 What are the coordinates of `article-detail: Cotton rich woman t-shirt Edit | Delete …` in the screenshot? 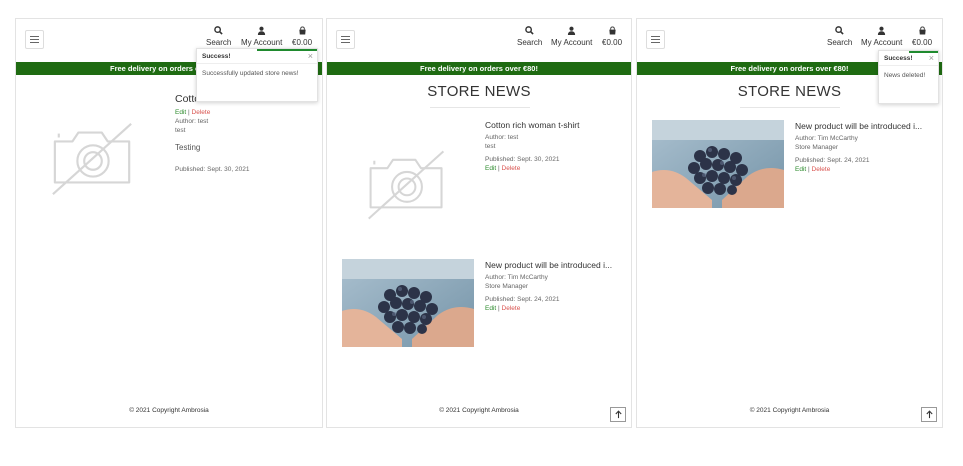 It's located at (247, 134).